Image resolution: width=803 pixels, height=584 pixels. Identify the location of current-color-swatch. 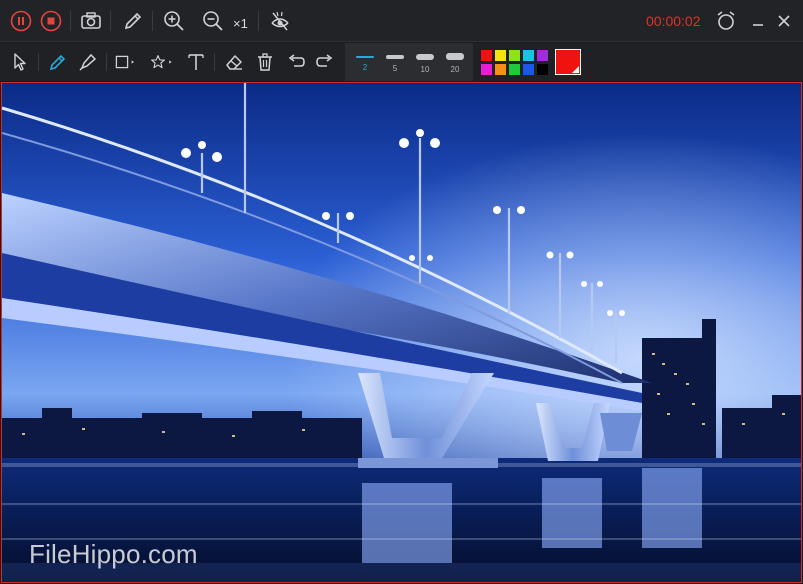
(568, 62).